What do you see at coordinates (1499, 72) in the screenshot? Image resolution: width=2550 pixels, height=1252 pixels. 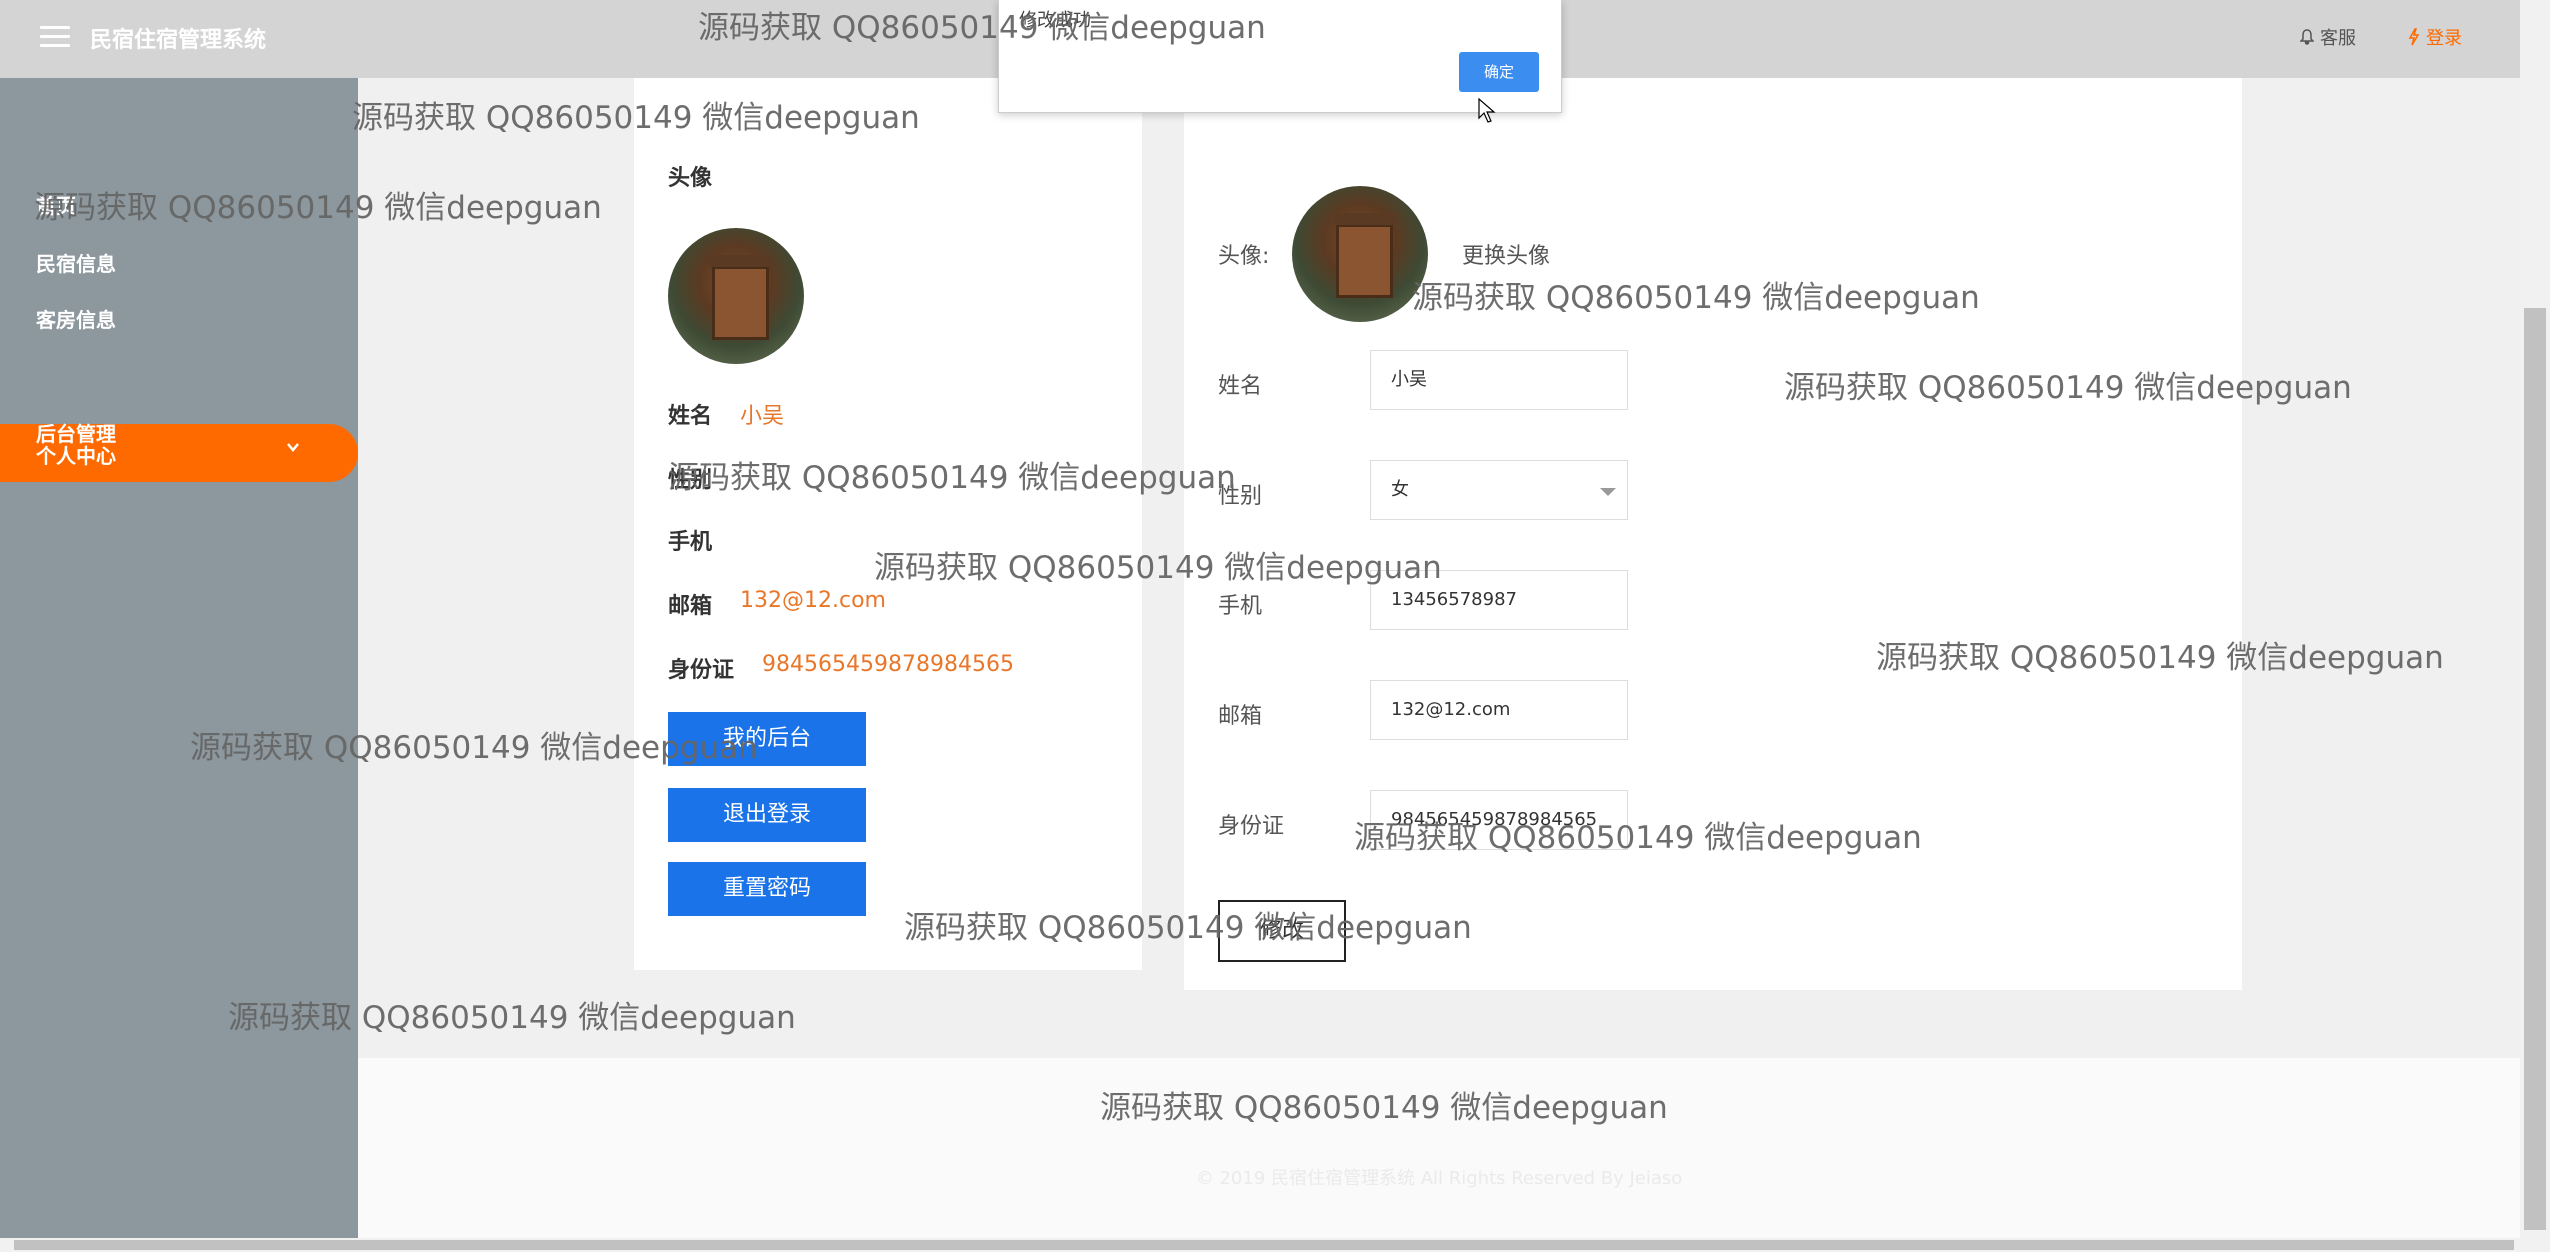 I see `dialog-ok-button: 确定` at bounding box center [1499, 72].